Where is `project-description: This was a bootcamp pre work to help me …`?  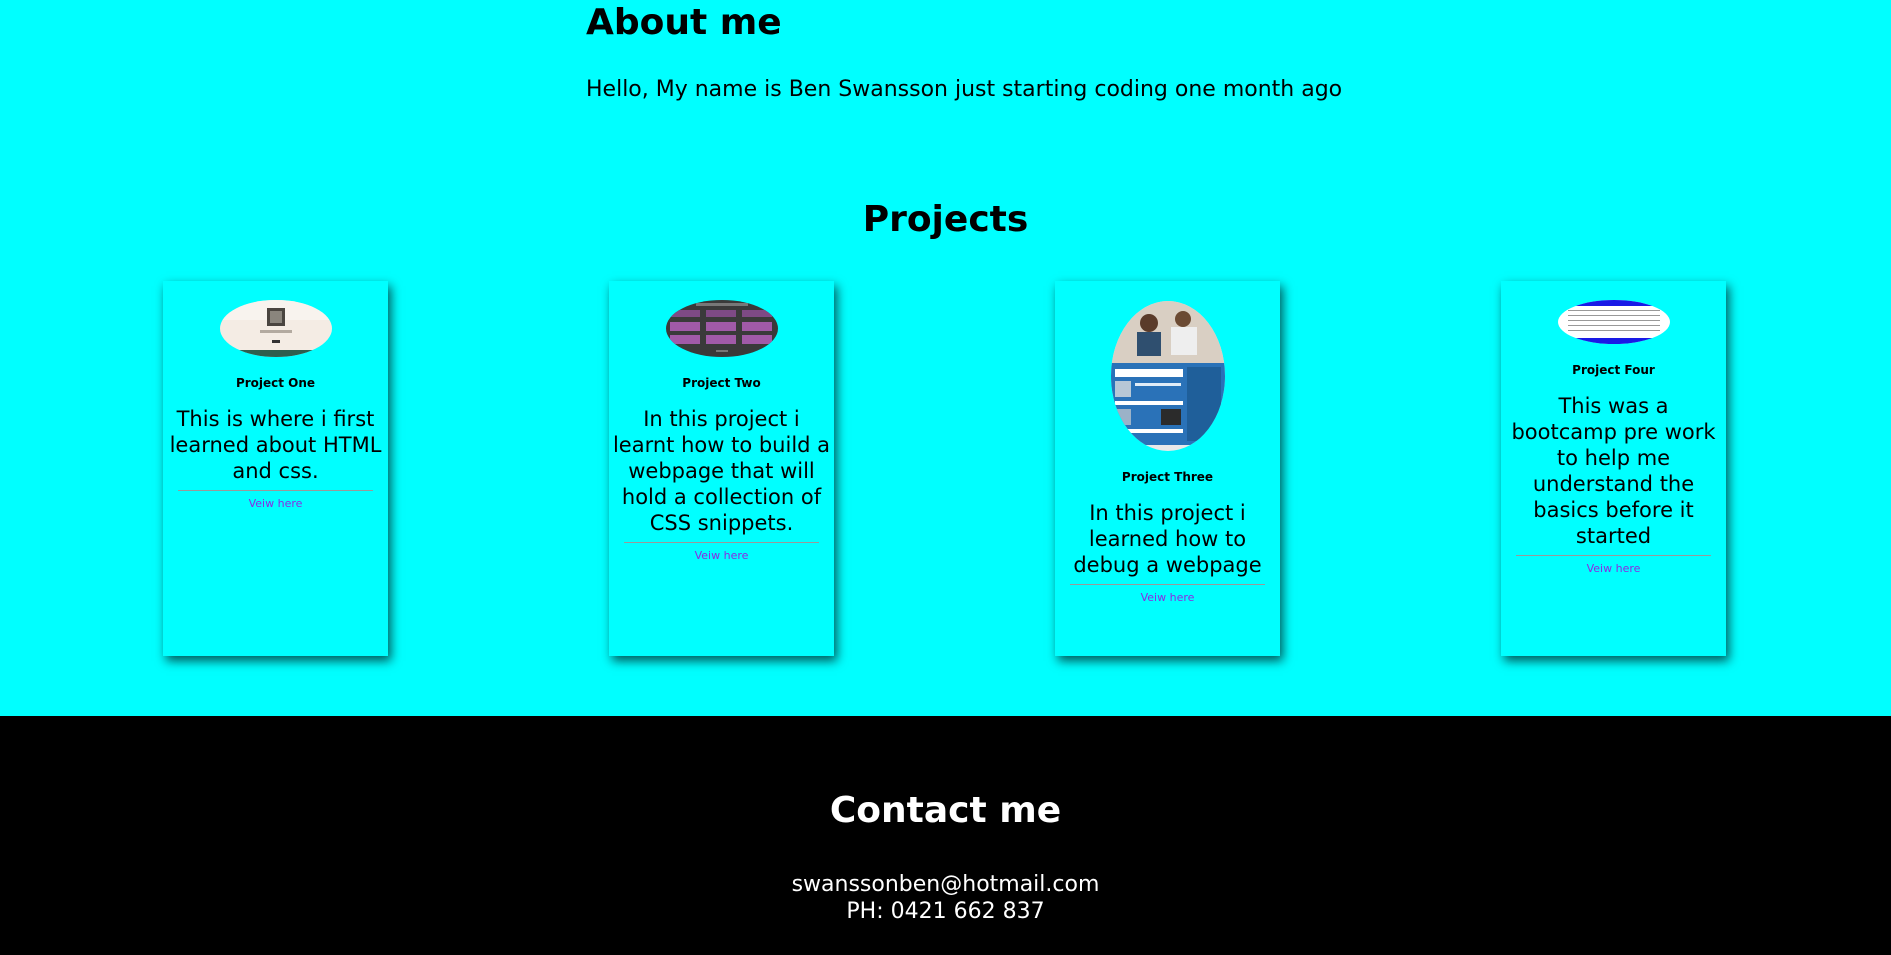
project-description: This was a bootcamp pre work to help me … is located at coordinates (1613, 471).